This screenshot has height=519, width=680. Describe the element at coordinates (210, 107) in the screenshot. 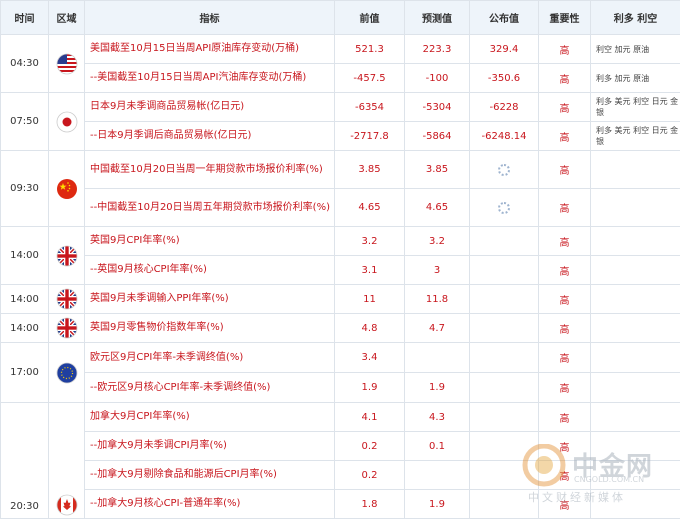

I see `indicator-cell: 日本9月未季调商品贸易帐(亿日元)` at that location.